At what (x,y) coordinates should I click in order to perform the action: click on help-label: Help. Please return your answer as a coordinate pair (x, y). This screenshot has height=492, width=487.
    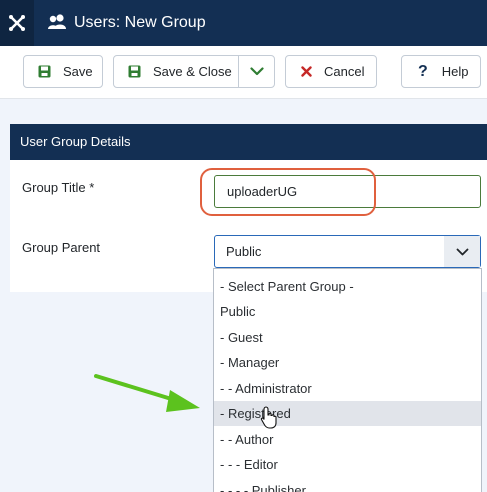
    Looking at the image, I should click on (455, 71).